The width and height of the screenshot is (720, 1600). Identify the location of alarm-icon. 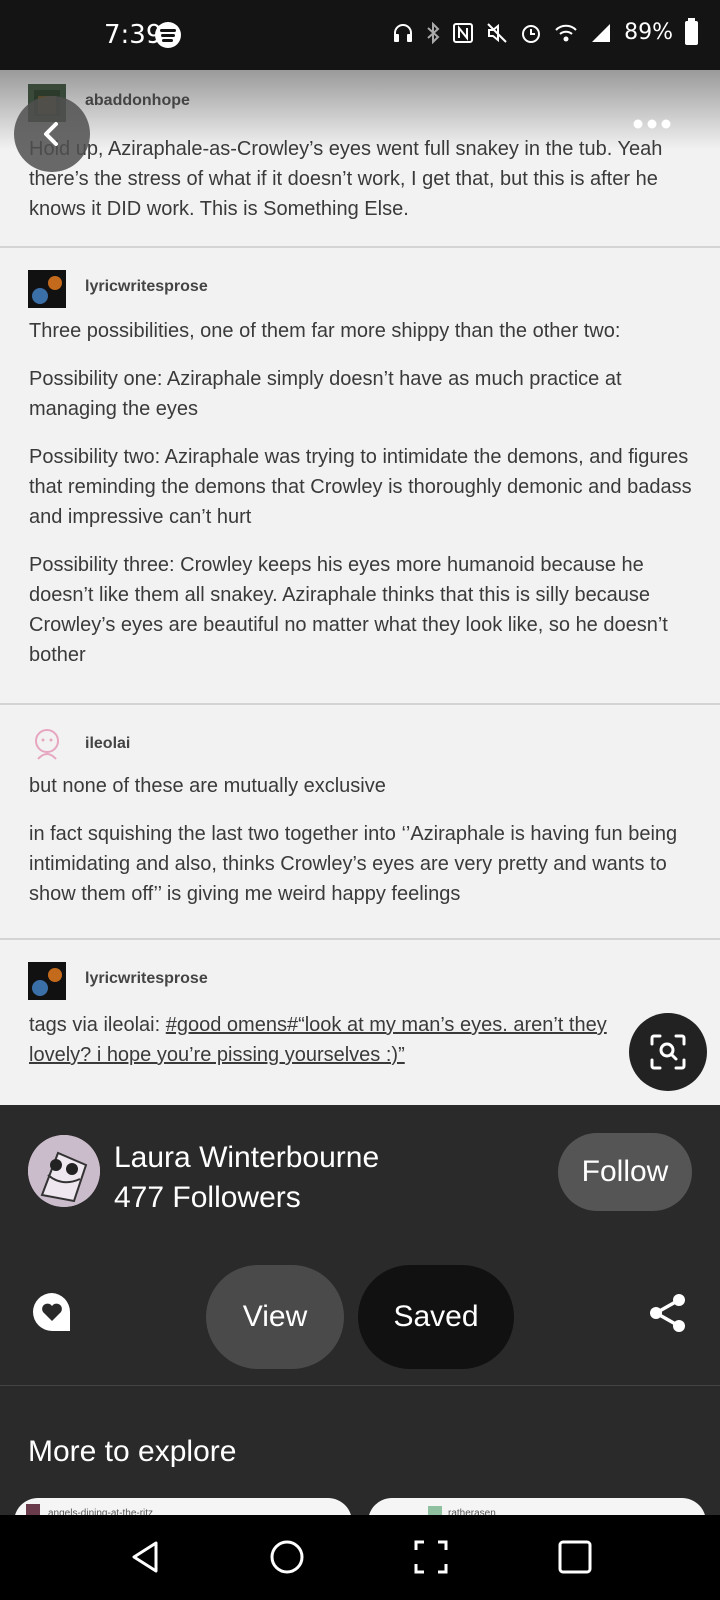
(531, 33).